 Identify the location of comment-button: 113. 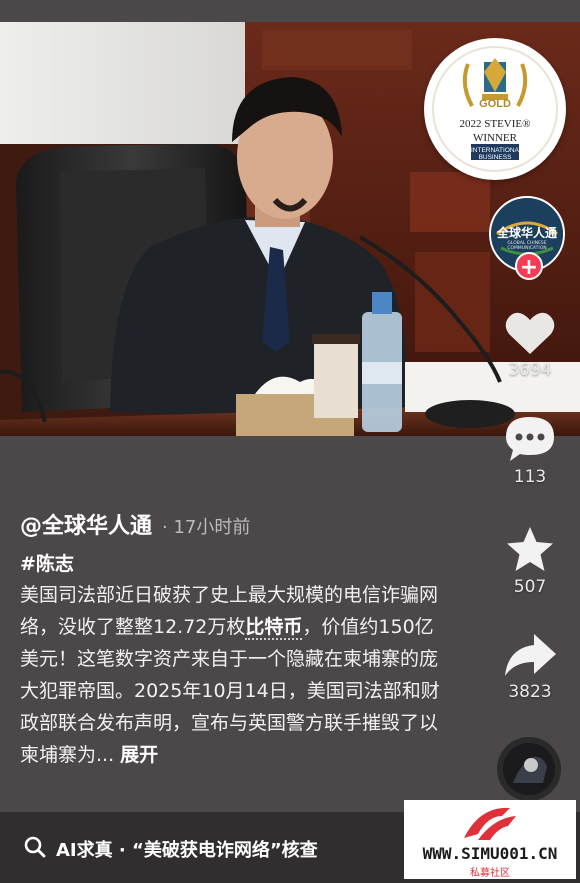
(530, 451).